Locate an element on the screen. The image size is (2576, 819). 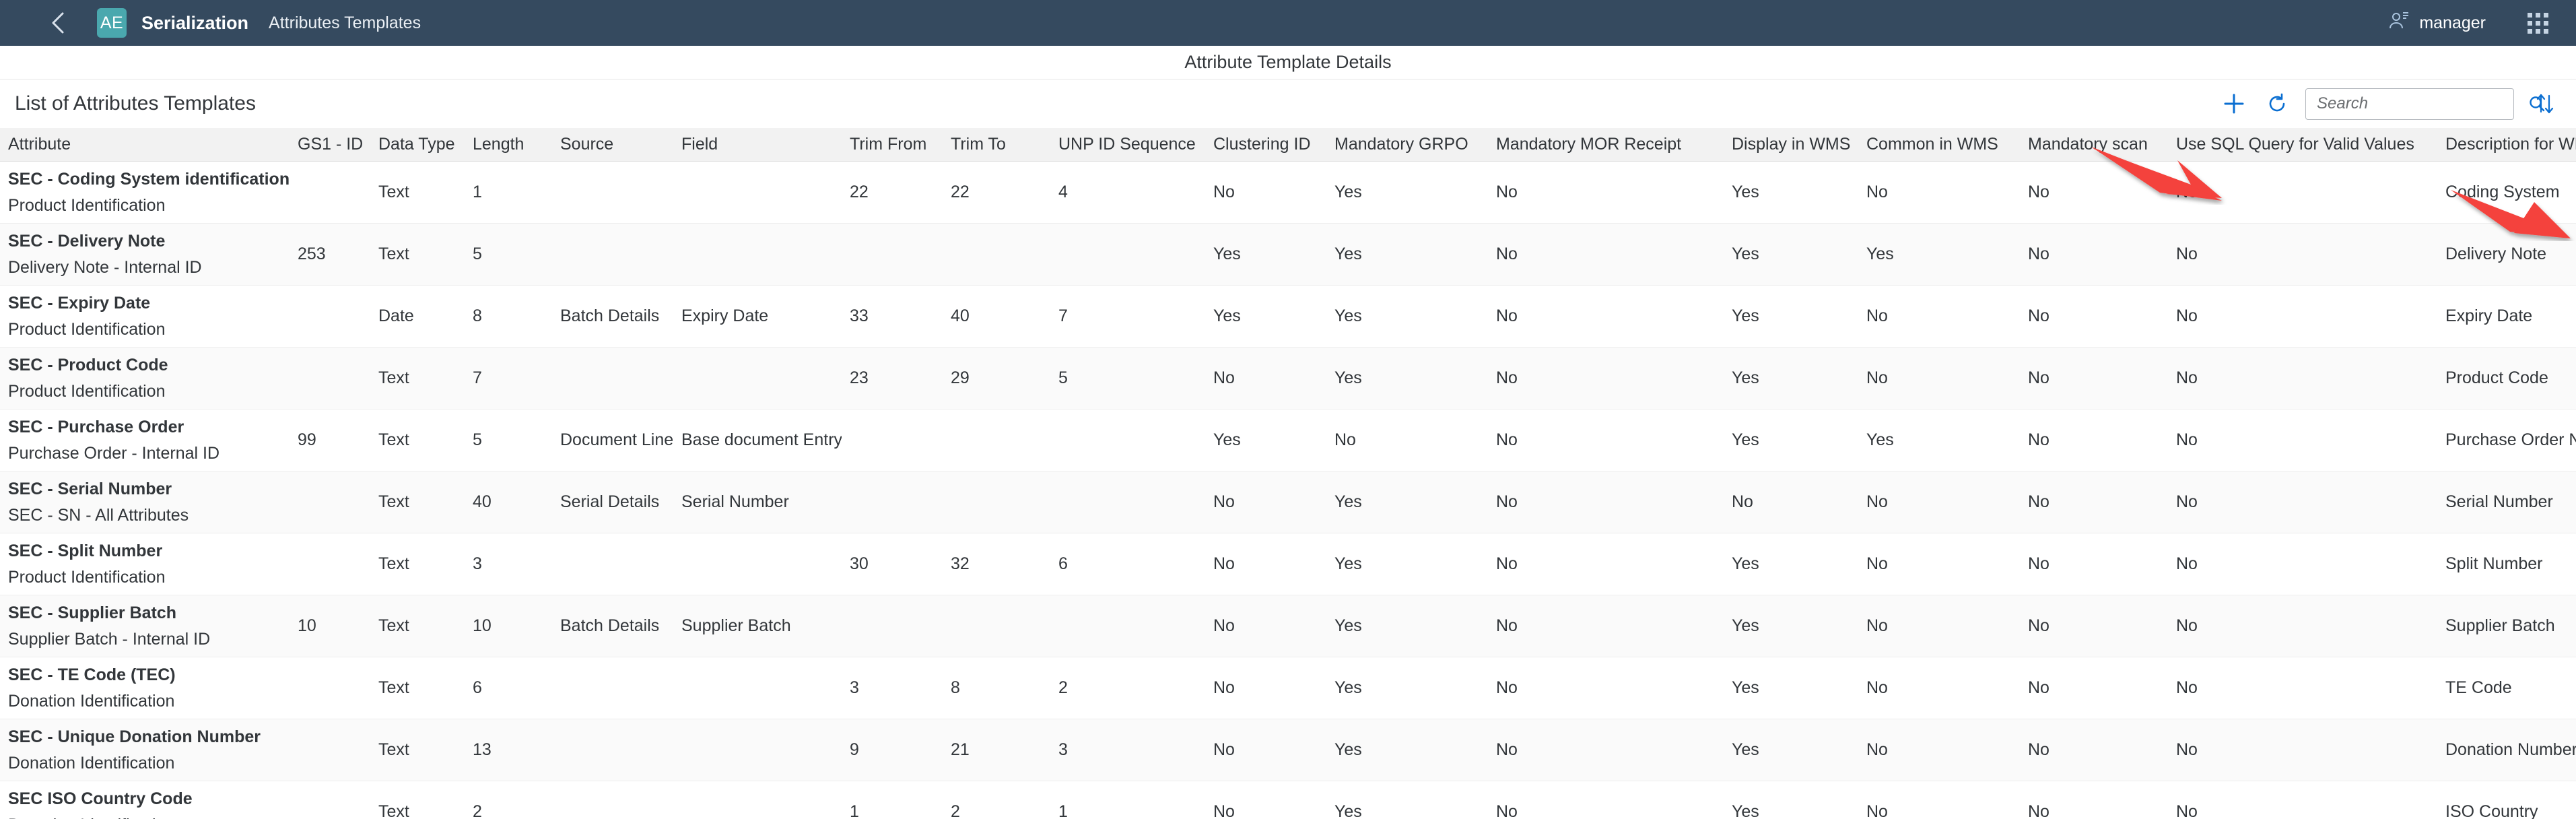
cell-common-in-wms: Yes is located at coordinates (1939, 440).